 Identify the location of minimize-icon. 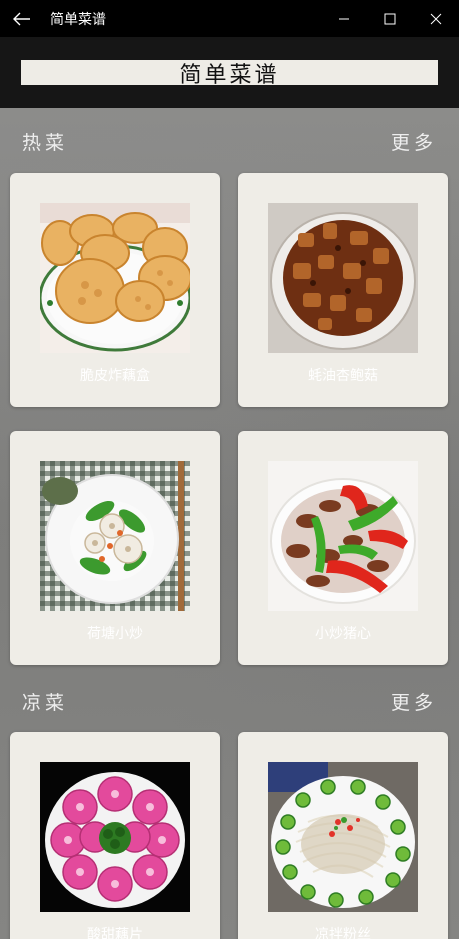
(344, 18).